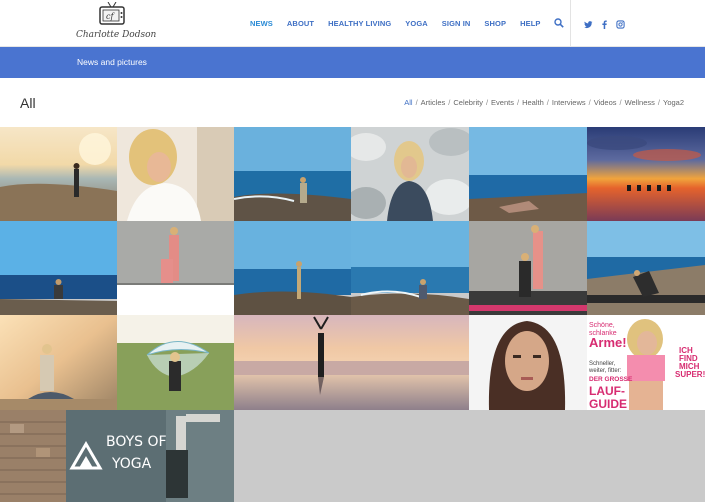  What do you see at coordinates (608, 403) in the screenshot?
I see `magazine-sub-5: GUIDE` at bounding box center [608, 403].